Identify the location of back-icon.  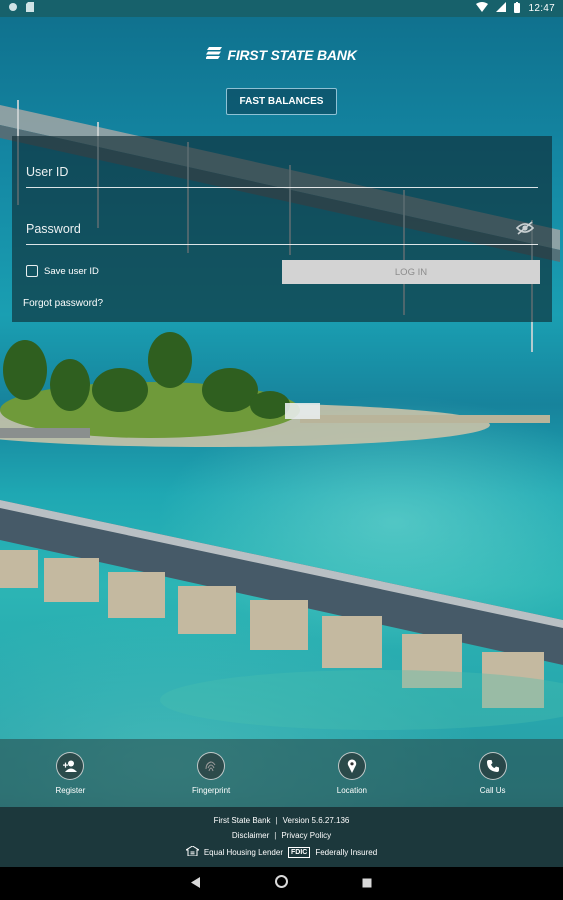
(196, 884).